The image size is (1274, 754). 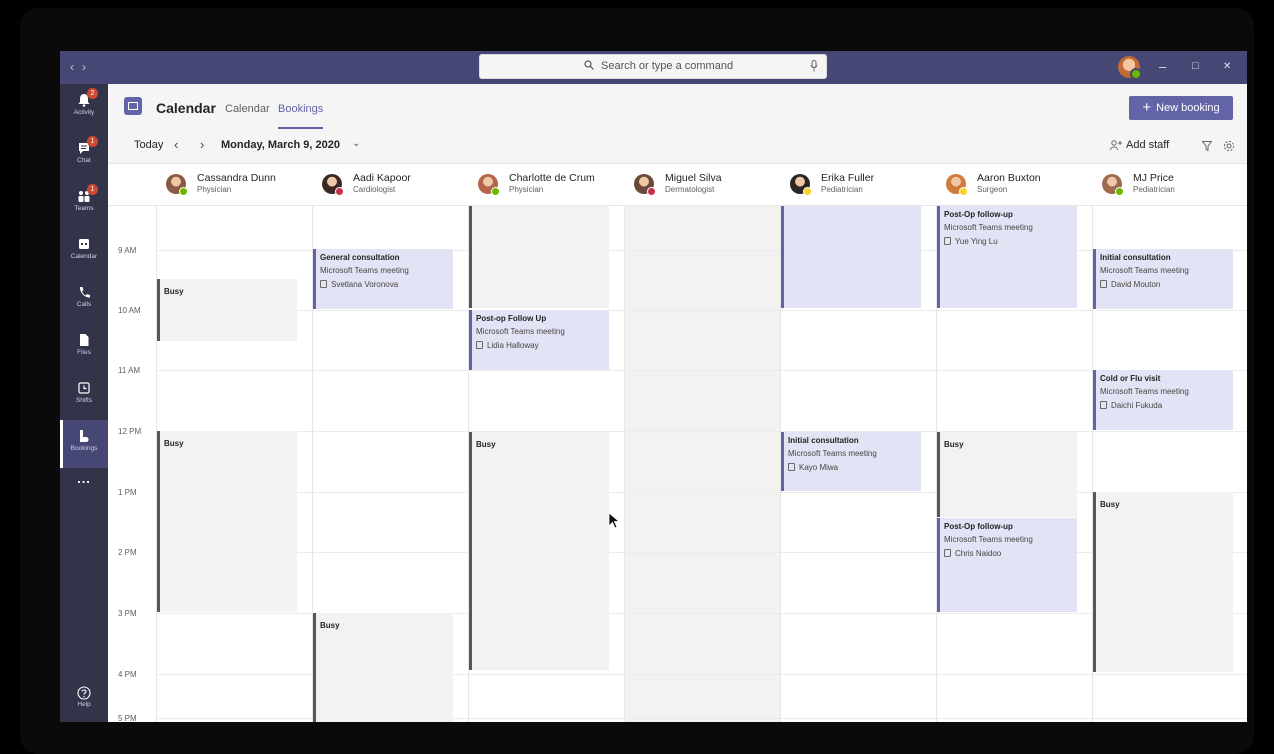 I want to click on booking-event, so click(x=851, y=257).